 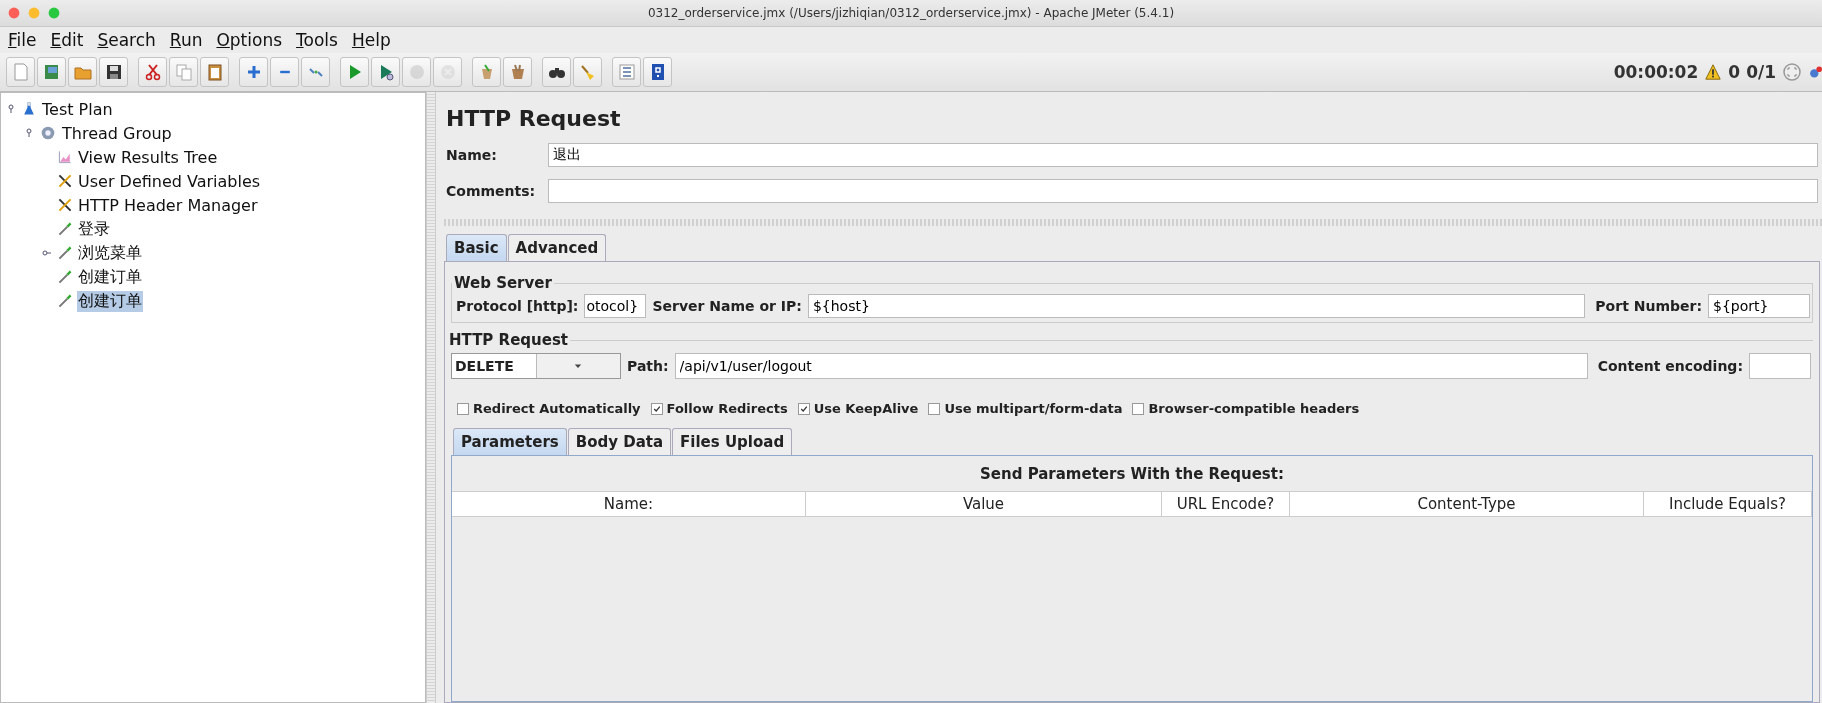 What do you see at coordinates (94, 229) in the screenshot?
I see `tree-item: 登录` at bounding box center [94, 229].